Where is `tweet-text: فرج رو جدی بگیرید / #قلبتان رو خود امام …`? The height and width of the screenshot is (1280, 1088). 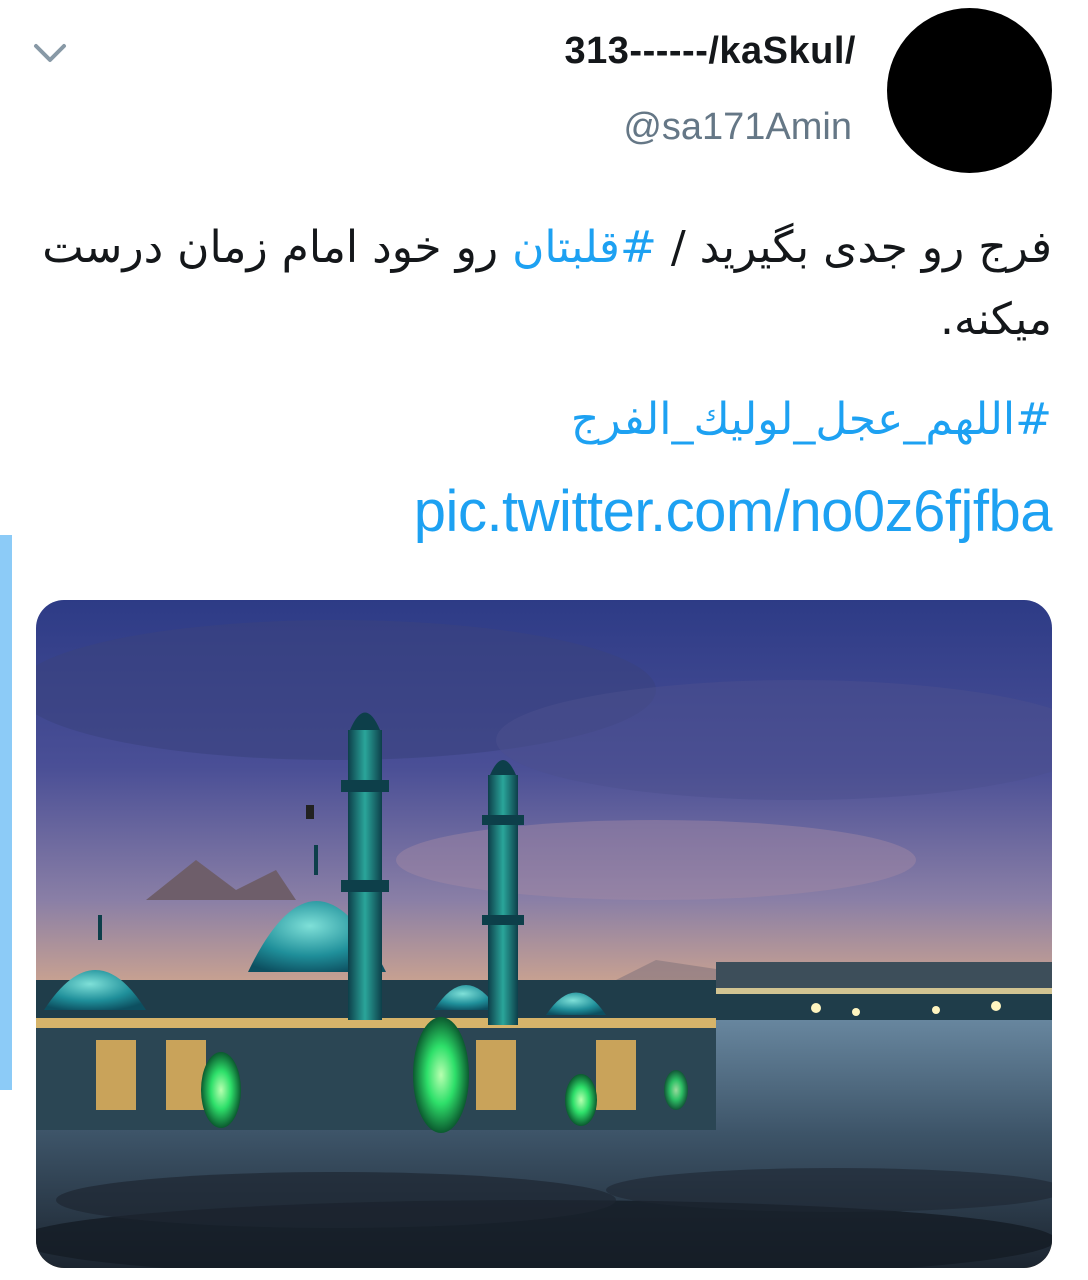
tweet-text: فرج رو جدی بگیرید / #قلبتان رو خود امام … is located at coordinates (547, 284).